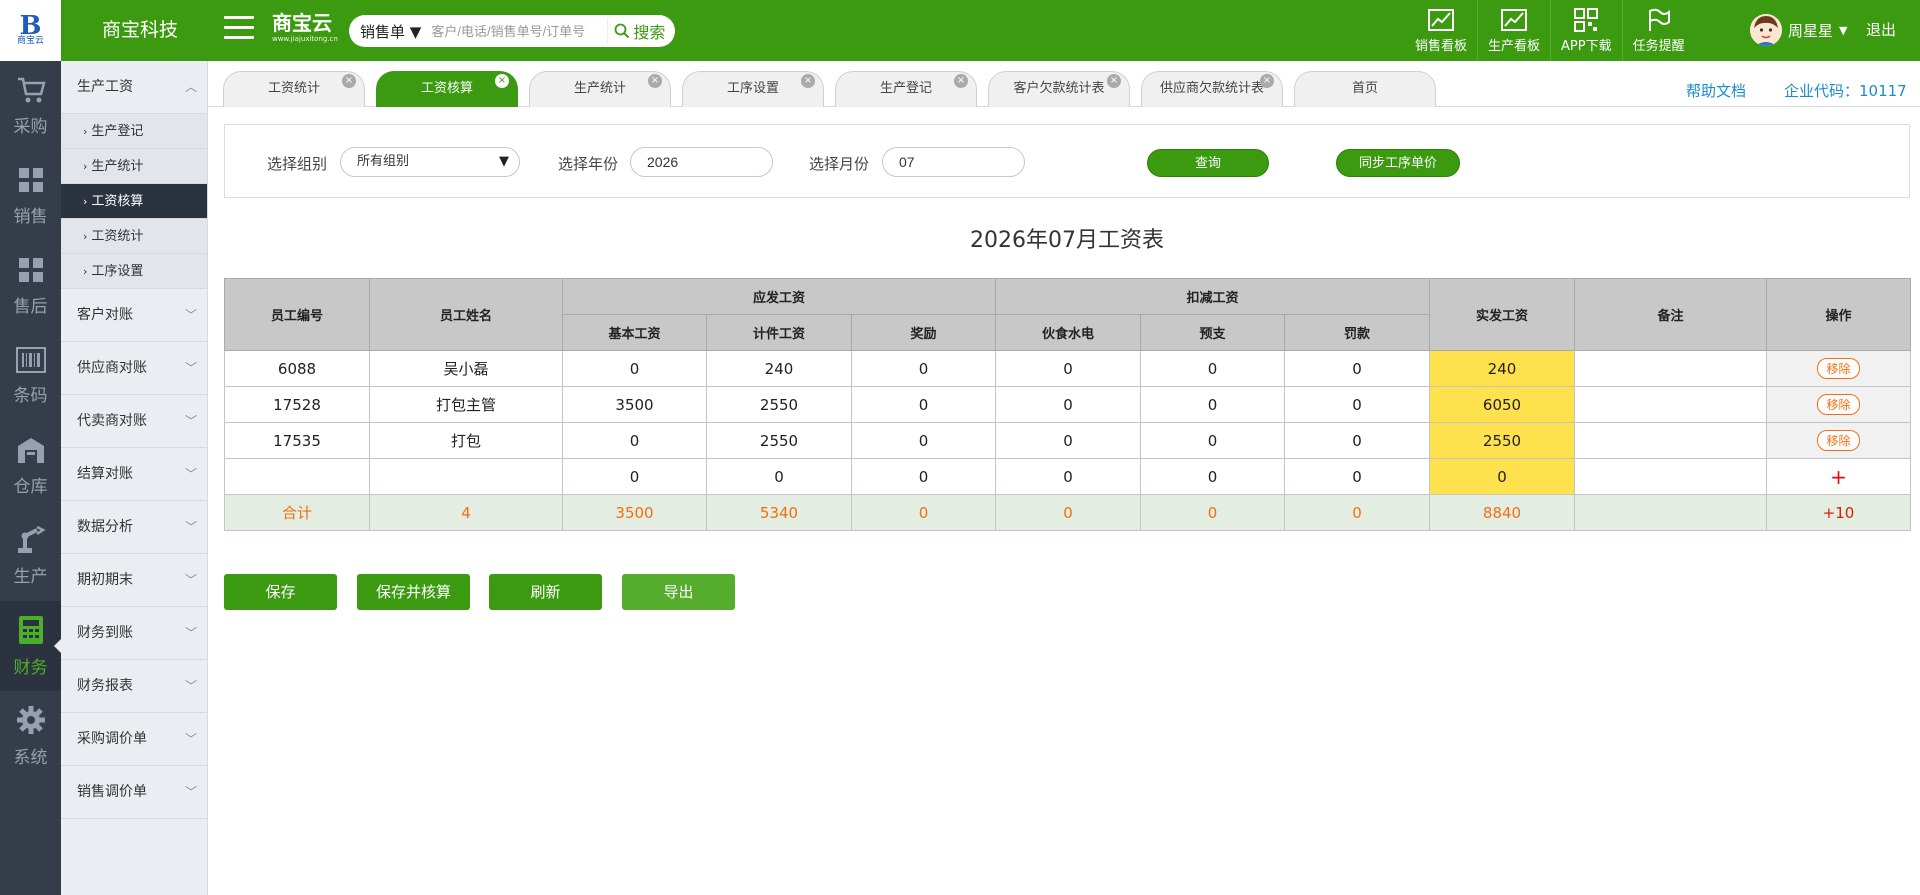  What do you see at coordinates (639, 31) in the screenshot?
I see `search-button: 搜索` at bounding box center [639, 31].